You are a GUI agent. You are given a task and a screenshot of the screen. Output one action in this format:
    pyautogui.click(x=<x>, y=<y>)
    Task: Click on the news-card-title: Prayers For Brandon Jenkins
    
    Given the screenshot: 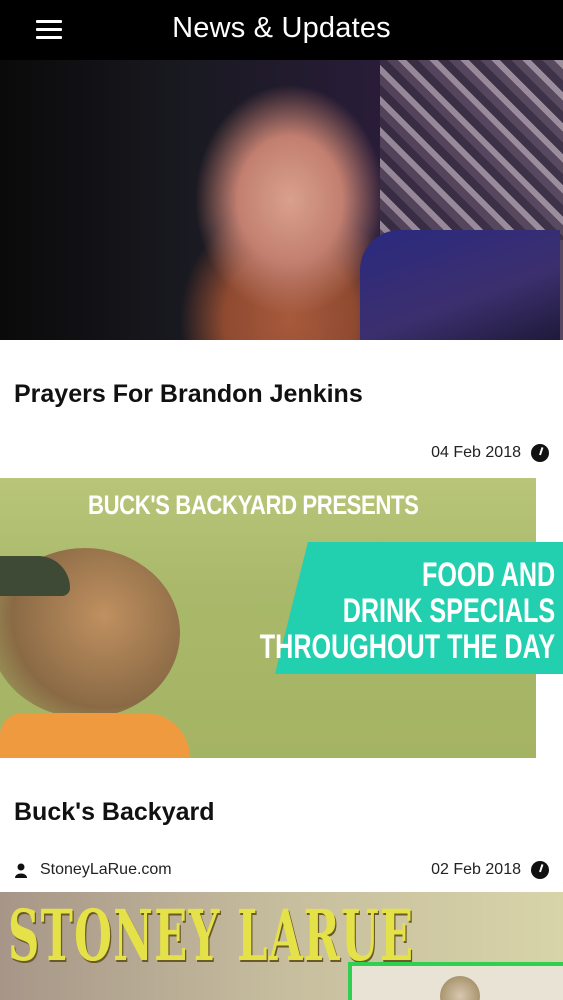 What is the action you would take?
    pyautogui.click(x=188, y=394)
    